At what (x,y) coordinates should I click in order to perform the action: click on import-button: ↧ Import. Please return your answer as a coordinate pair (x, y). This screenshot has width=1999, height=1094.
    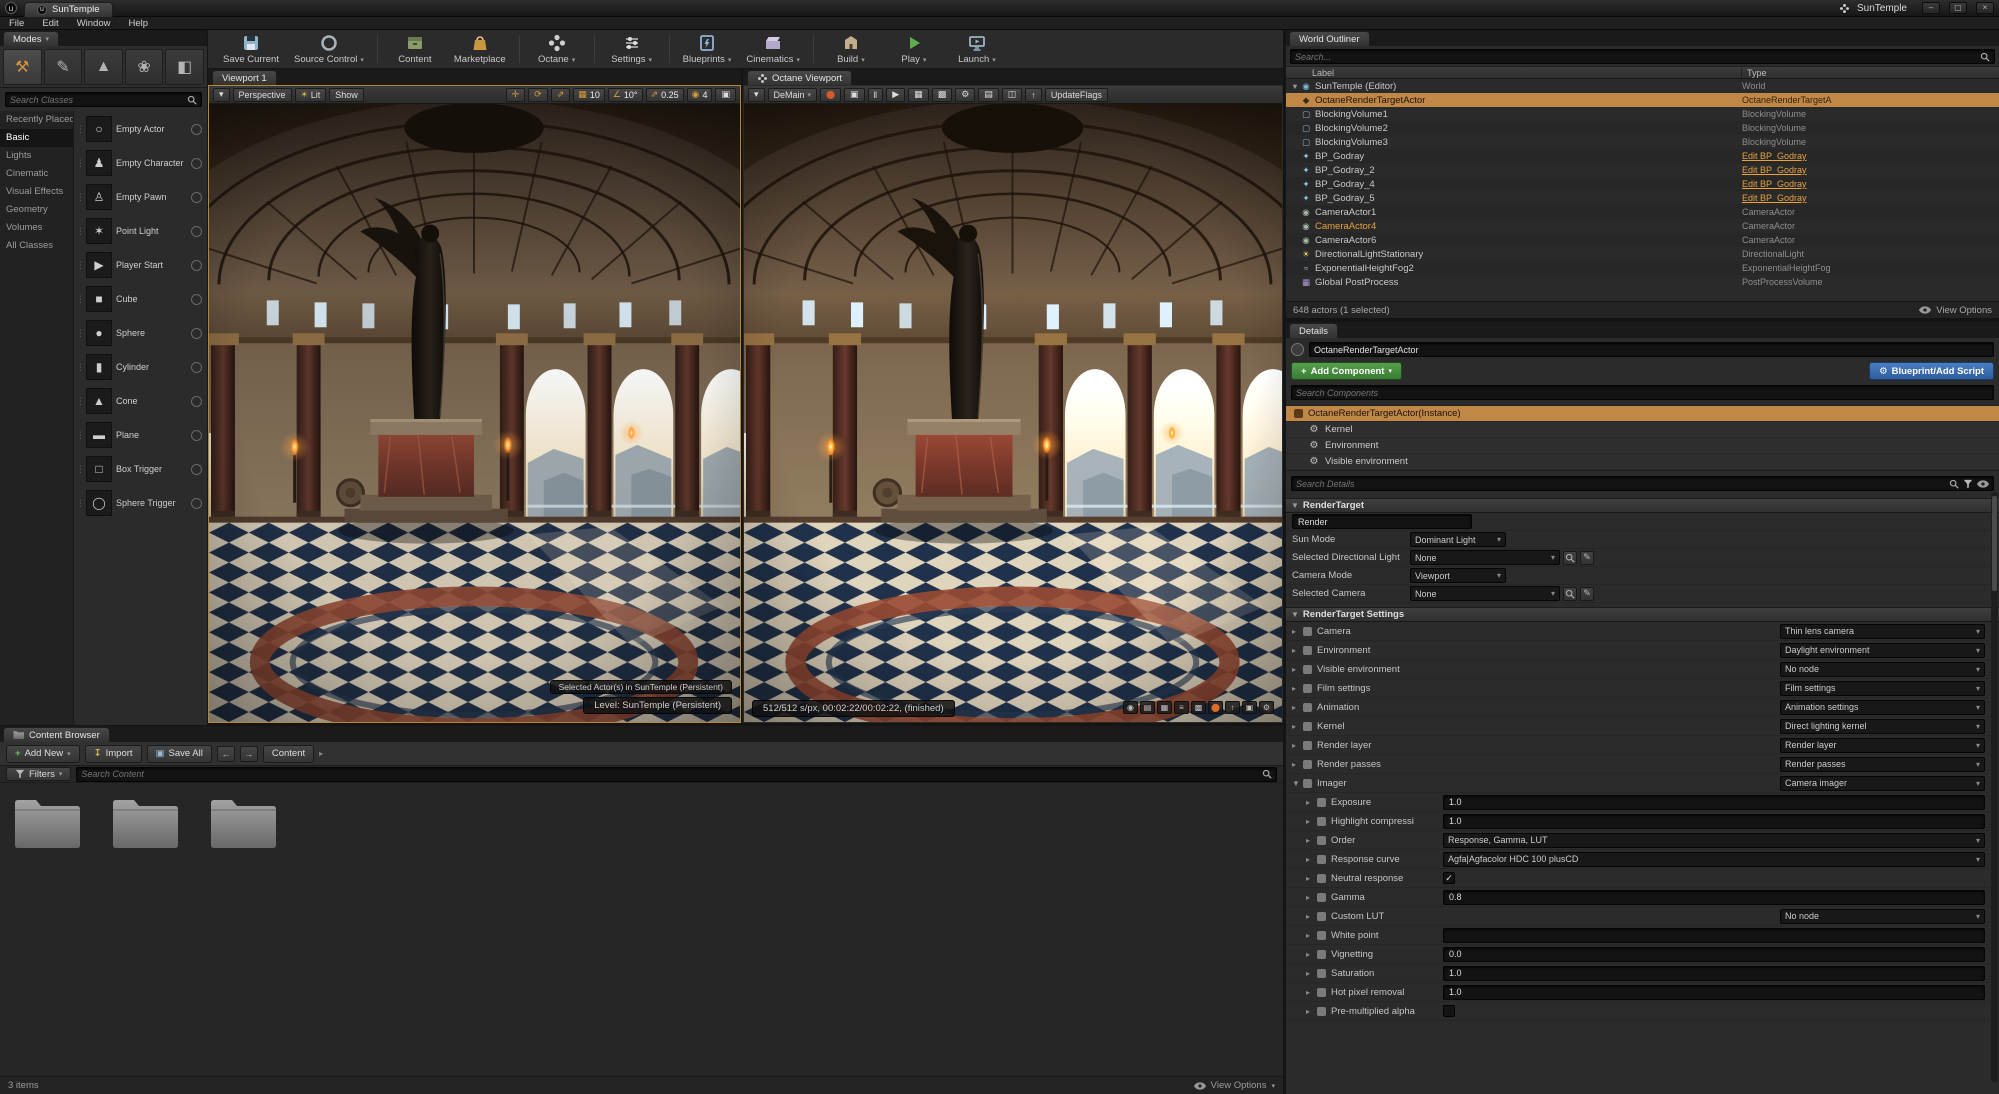
    Looking at the image, I should click on (113, 753).